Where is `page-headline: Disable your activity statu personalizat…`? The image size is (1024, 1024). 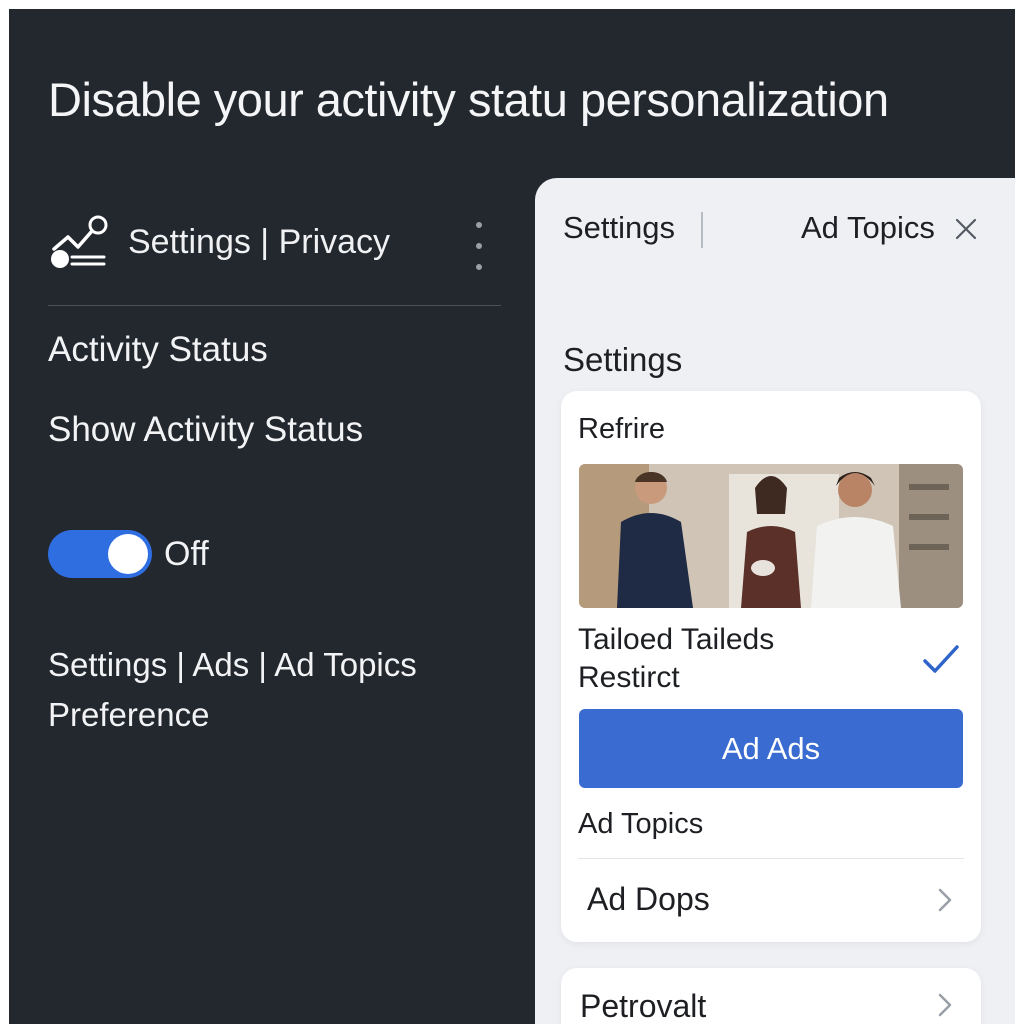 page-headline: Disable your activity statu personalizat… is located at coordinates (468, 99).